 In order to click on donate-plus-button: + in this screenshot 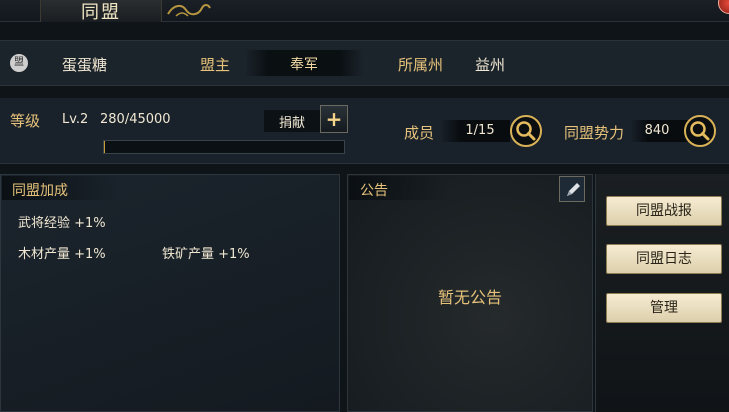, I will do `click(334, 119)`.